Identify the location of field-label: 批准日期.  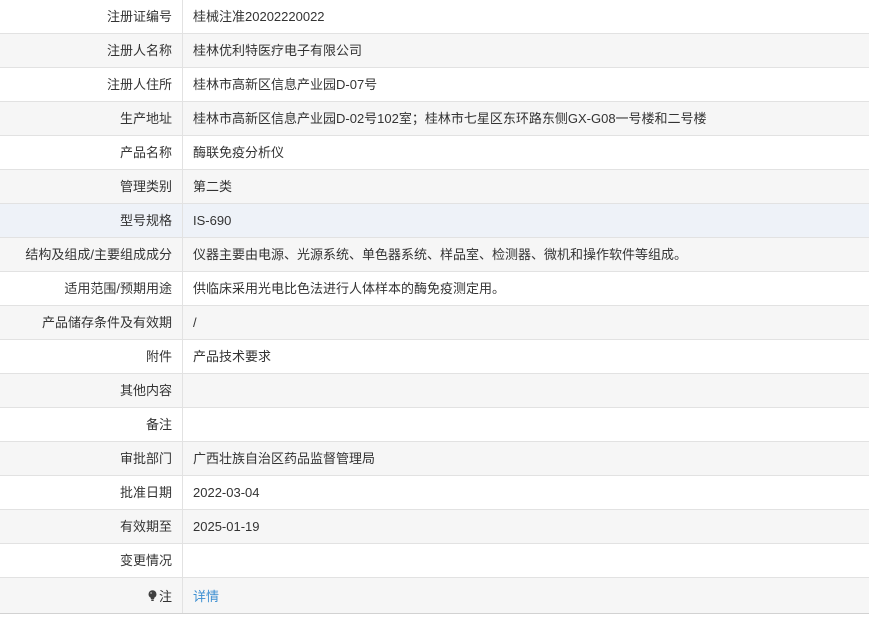
(91, 492).